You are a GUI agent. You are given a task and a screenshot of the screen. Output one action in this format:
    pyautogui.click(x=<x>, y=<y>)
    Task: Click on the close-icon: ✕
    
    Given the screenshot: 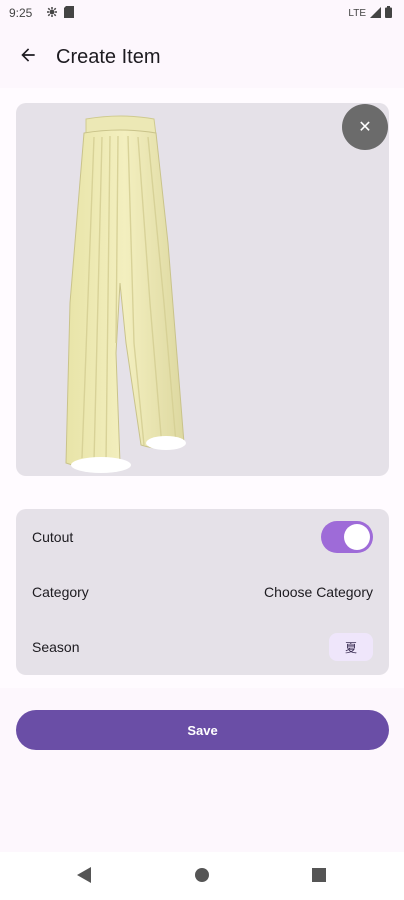 What is the action you would take?
    pyautogui.click(x=365, y=127)
    